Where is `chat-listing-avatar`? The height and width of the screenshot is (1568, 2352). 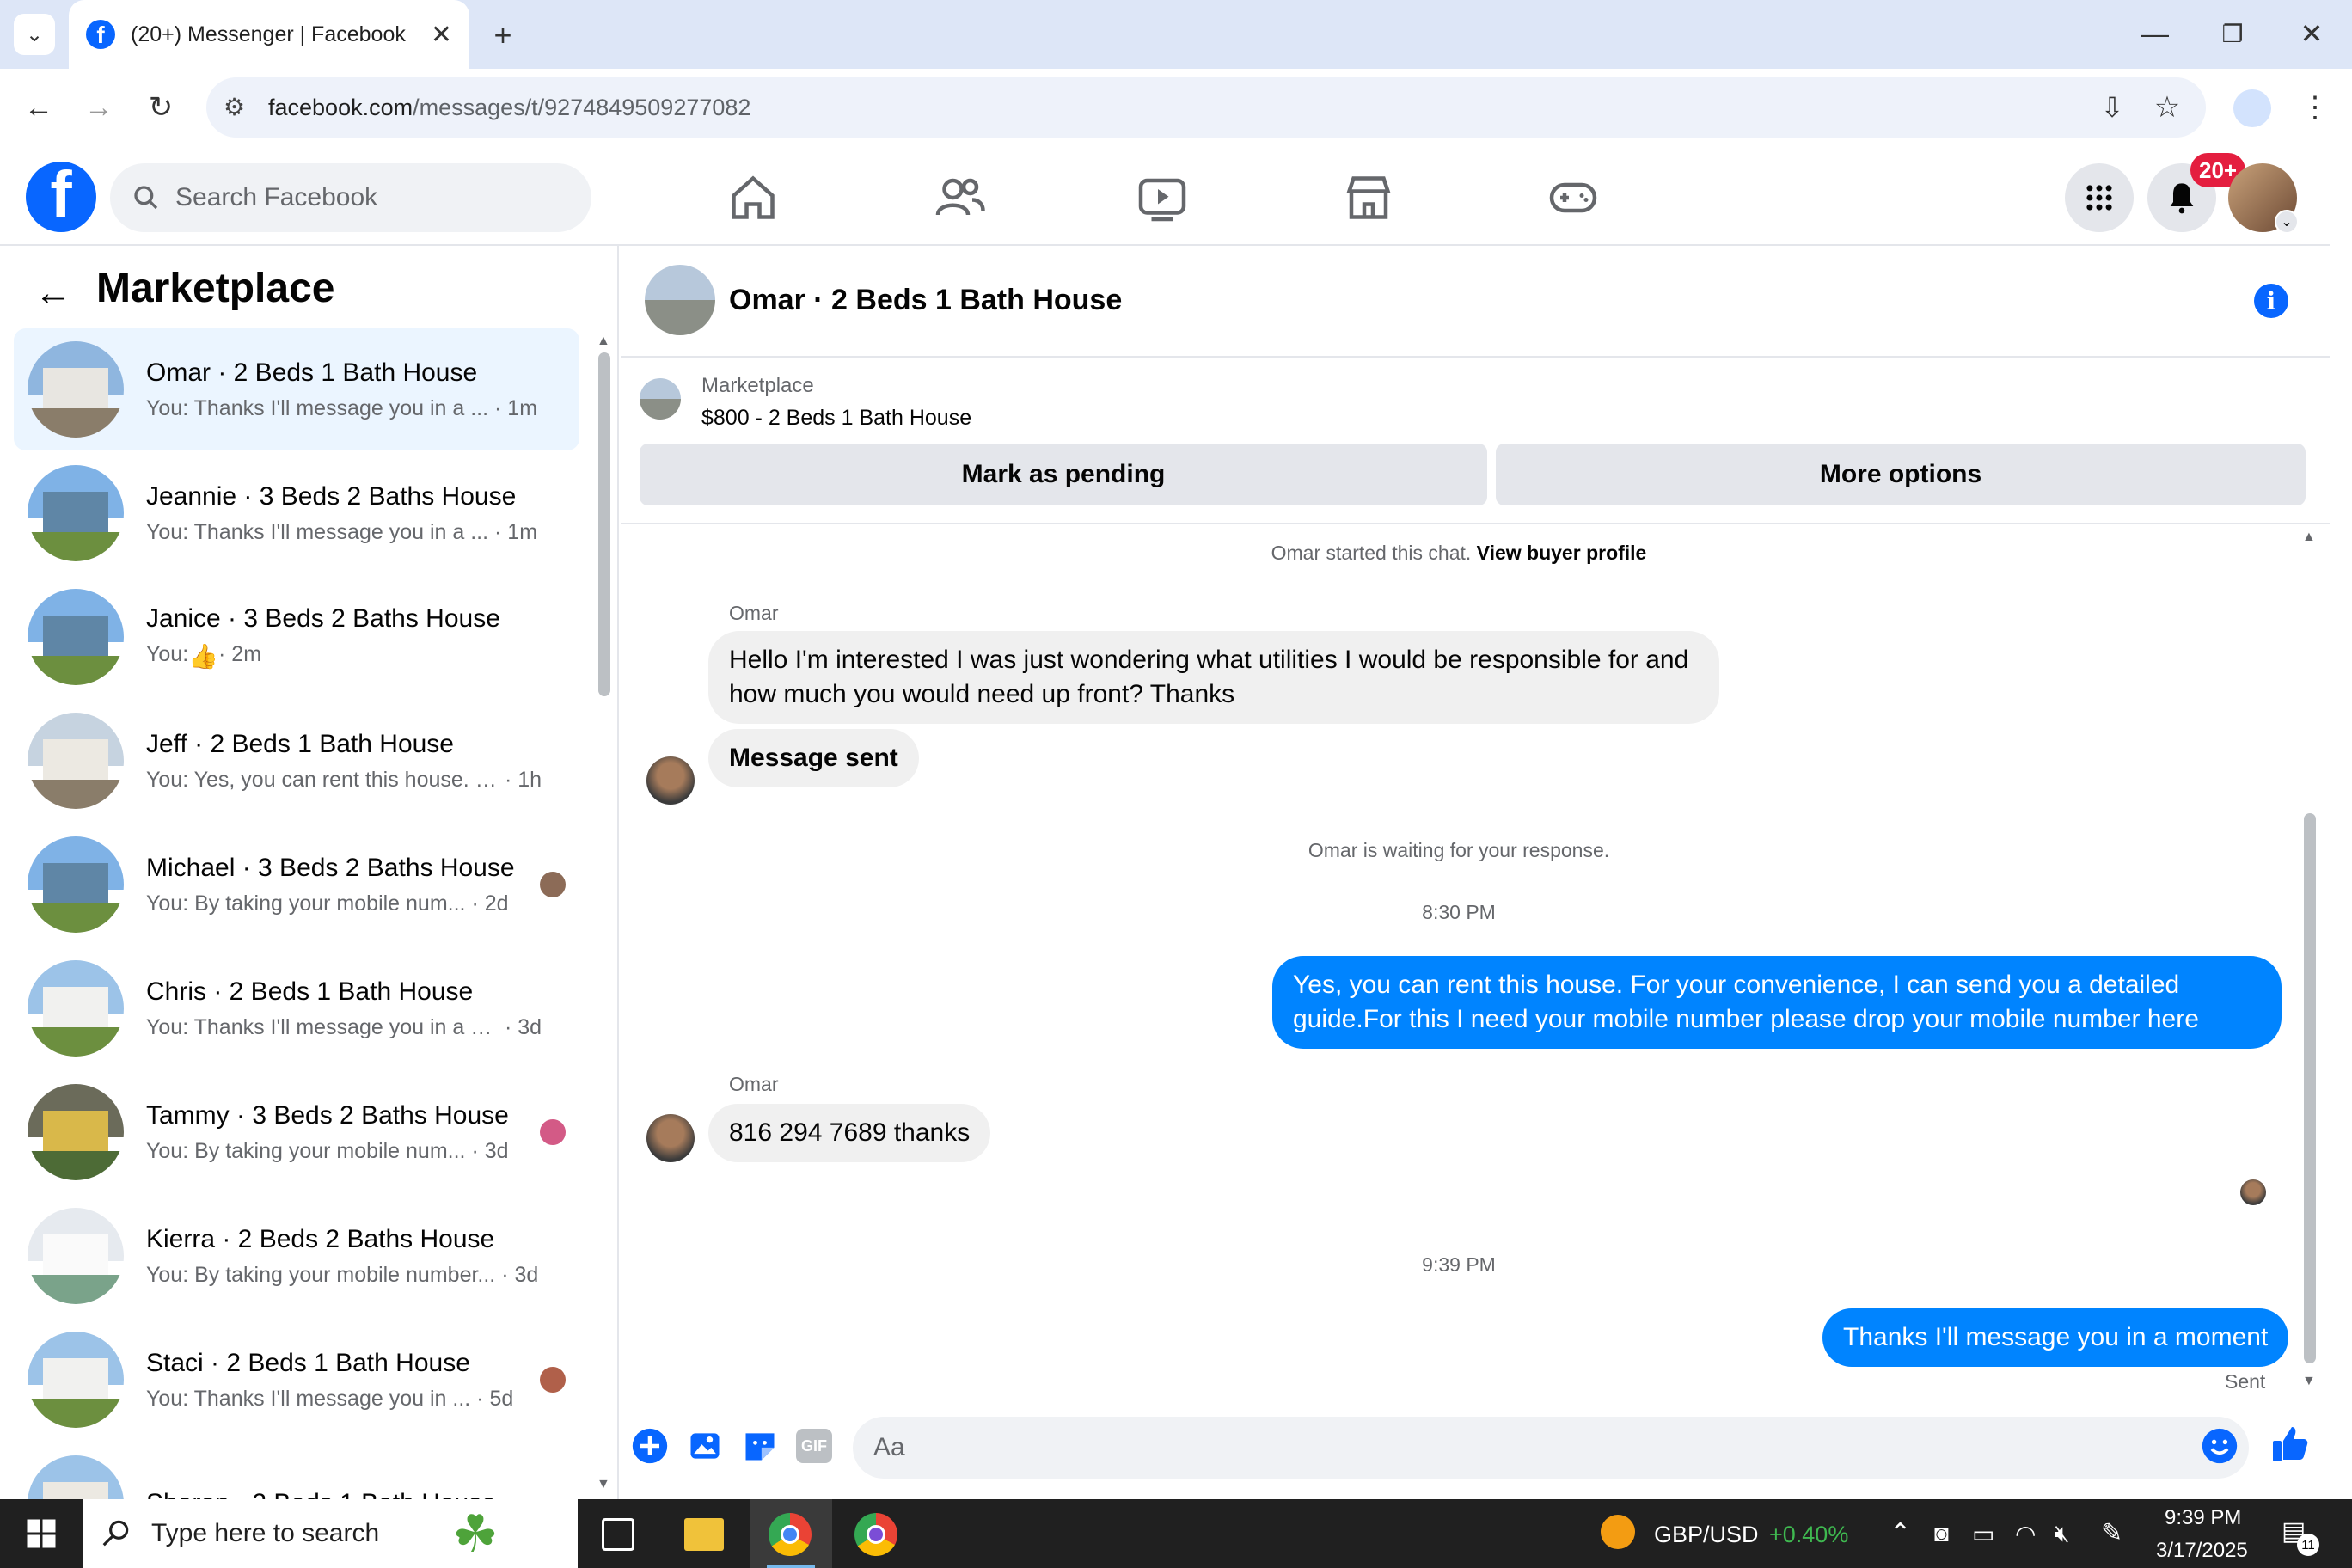 chat-listing-avatar is located at coordinates (680, 300).